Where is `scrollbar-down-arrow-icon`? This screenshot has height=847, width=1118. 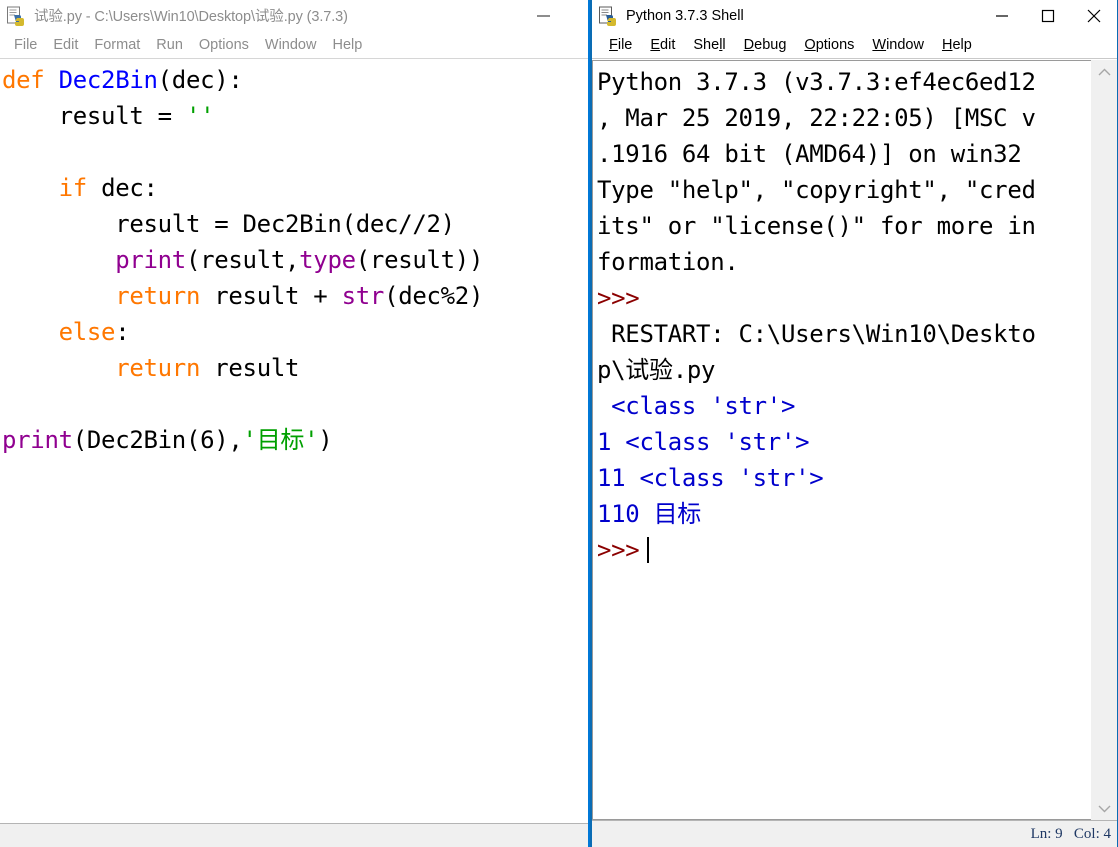 scrollbar-down-arrow-icon is located at coordinates (1104, 808).